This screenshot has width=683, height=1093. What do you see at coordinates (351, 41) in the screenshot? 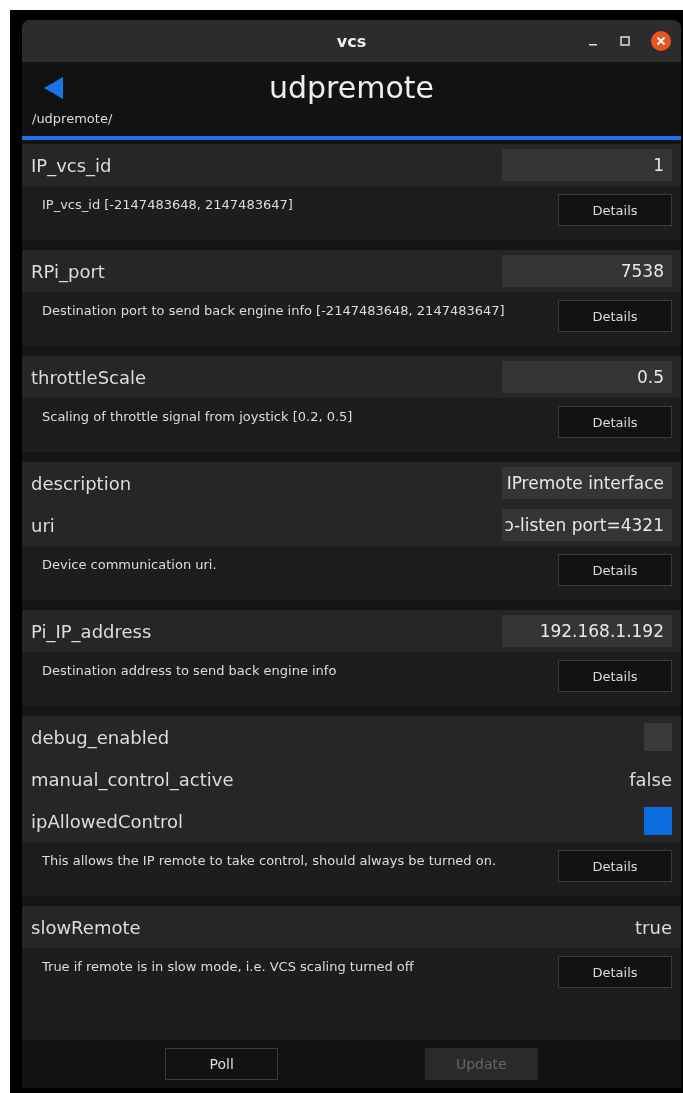
I see `window-title: vcs` at bounding box center [351, 41].